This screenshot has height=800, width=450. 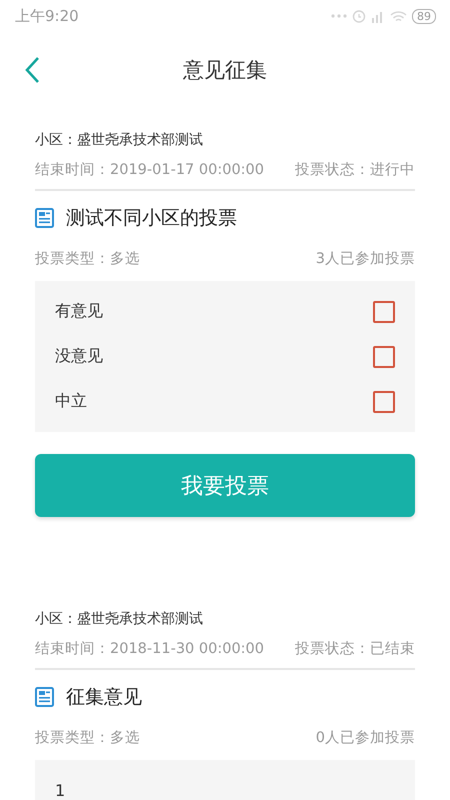 I want to click on signal-icon, so click(x=378, y=16).